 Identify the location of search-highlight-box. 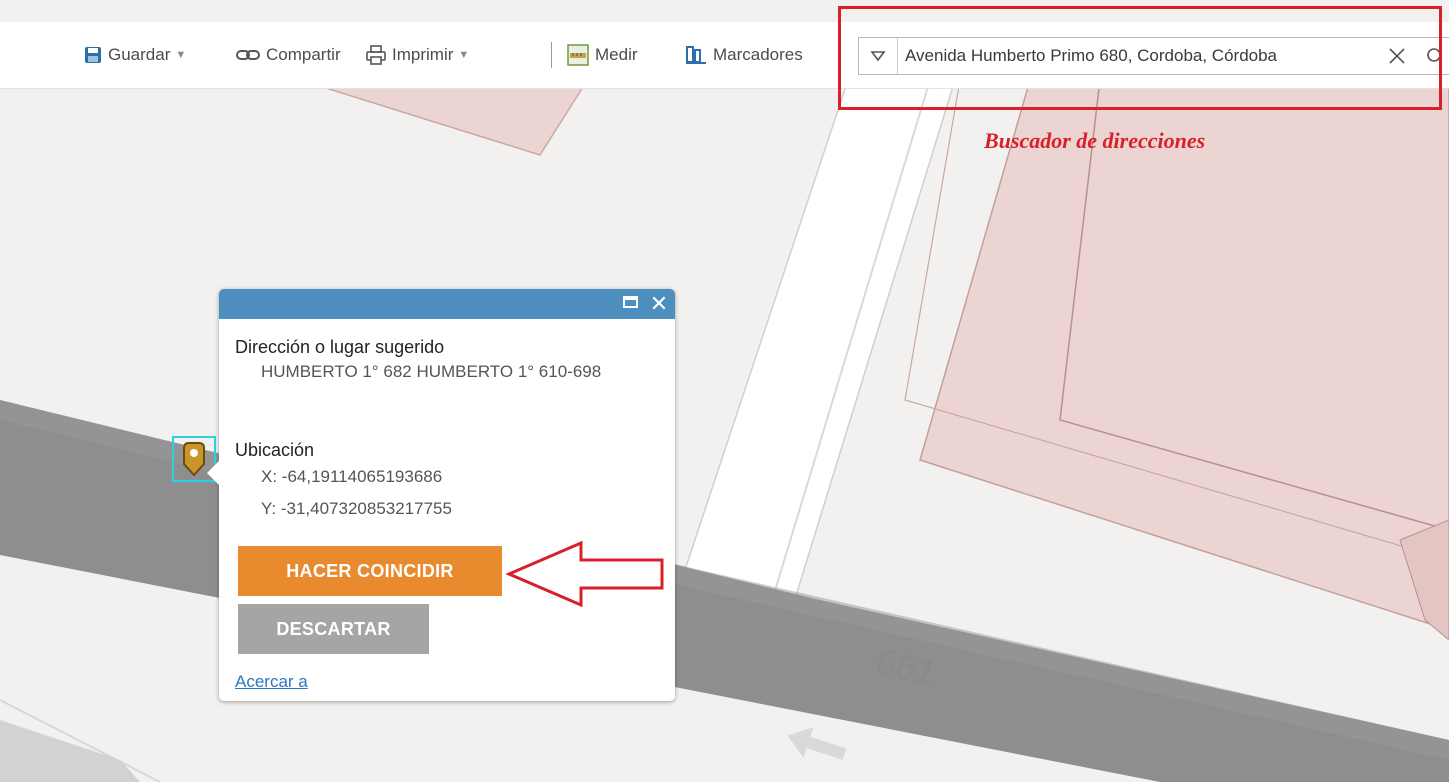
(1140, 58).